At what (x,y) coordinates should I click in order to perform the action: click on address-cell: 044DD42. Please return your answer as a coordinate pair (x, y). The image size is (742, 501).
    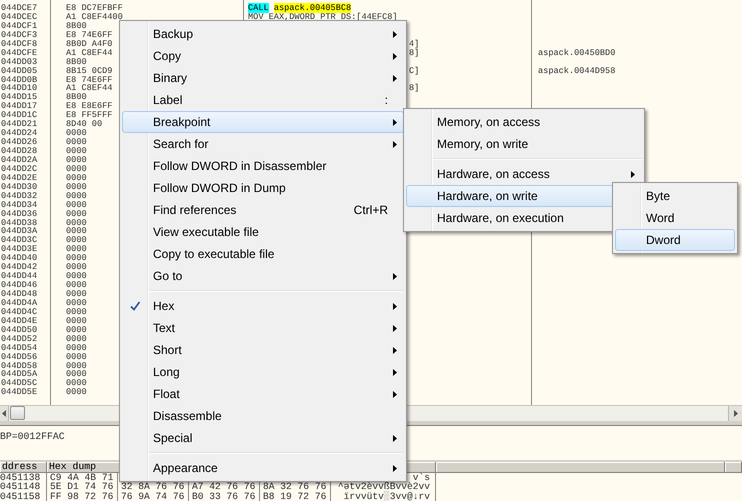
    Looking at the image, I should click on (19, 267).